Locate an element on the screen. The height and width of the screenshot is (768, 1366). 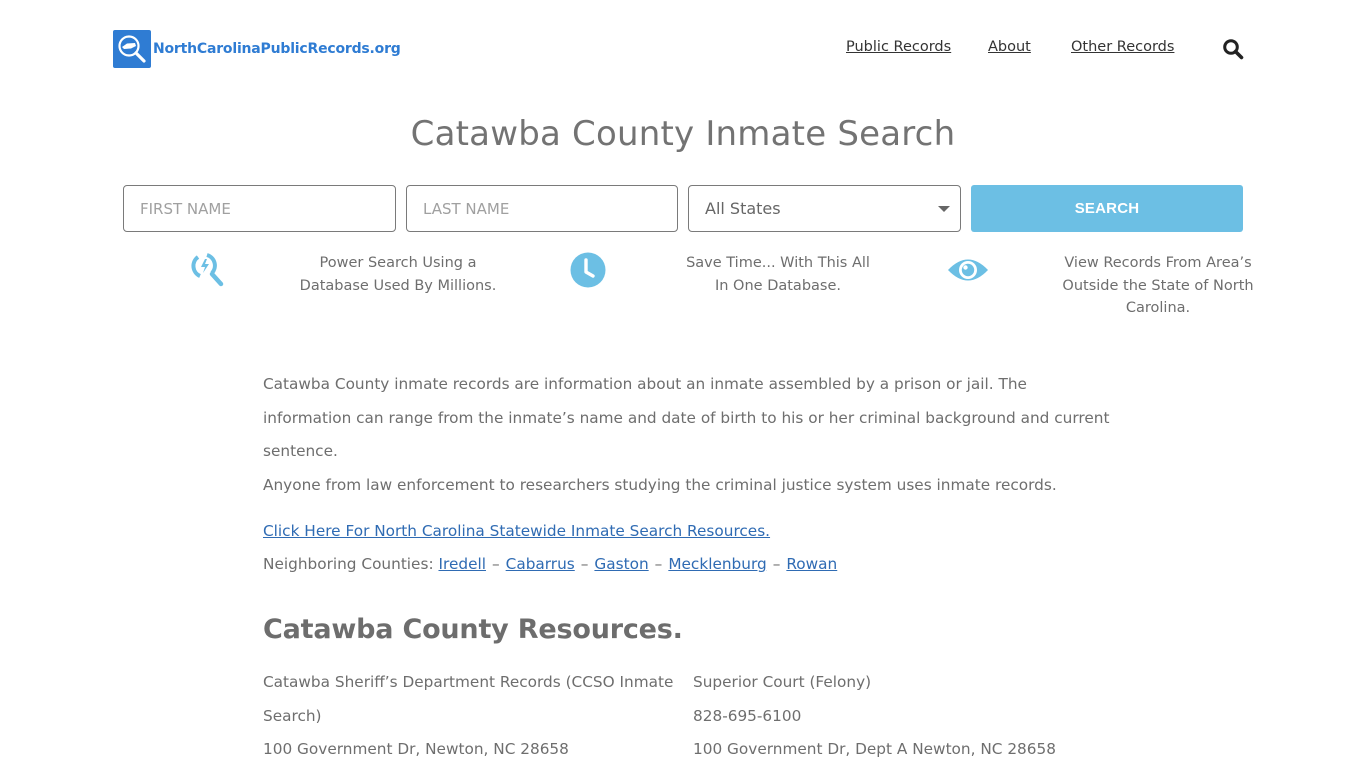
first-name-field-wrapper is located at coordinates (259, 208).